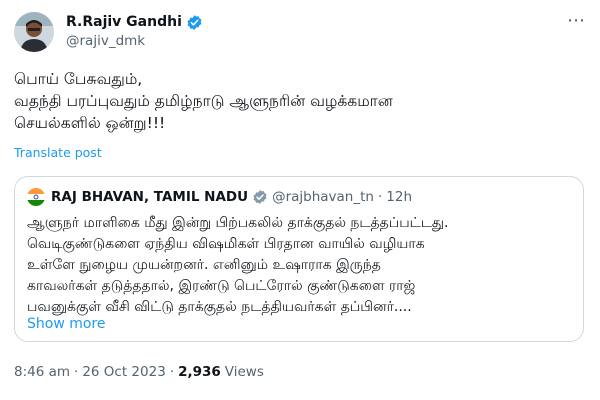  What do you see at coordinates (42, 372) in the screenshot?
I see `tweet-time: 8:46 am` at bounding box center [42, 372].